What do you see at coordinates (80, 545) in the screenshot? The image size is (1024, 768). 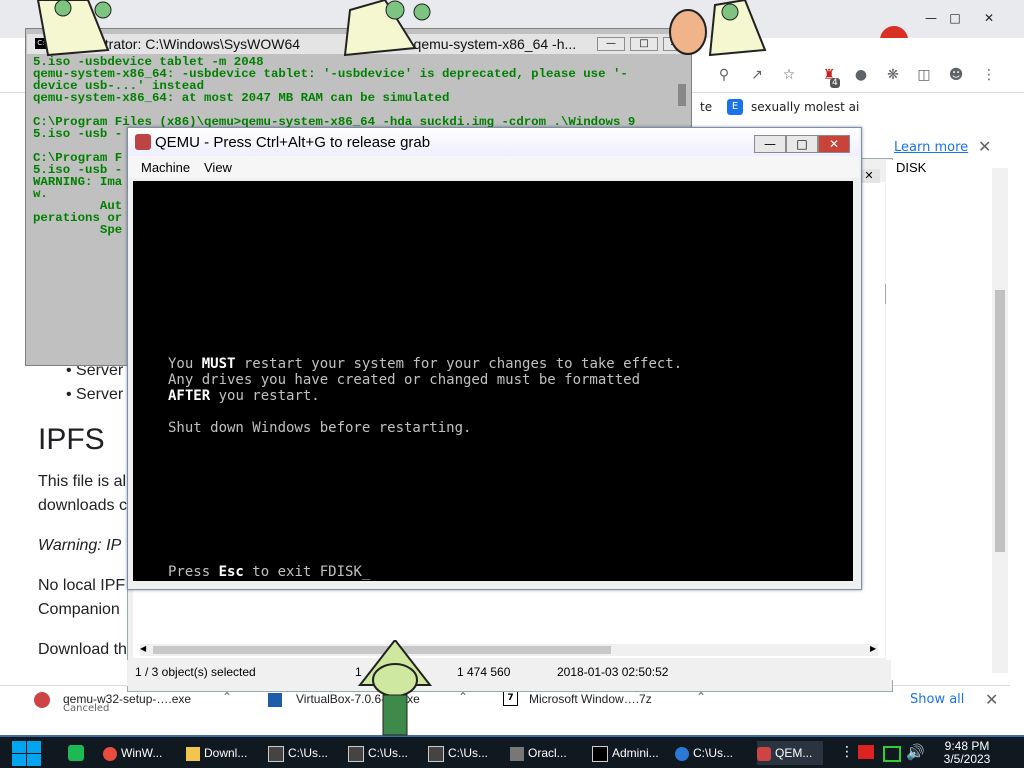 I see `warning-text: Warning: IP` at bounding box center [80, 545].